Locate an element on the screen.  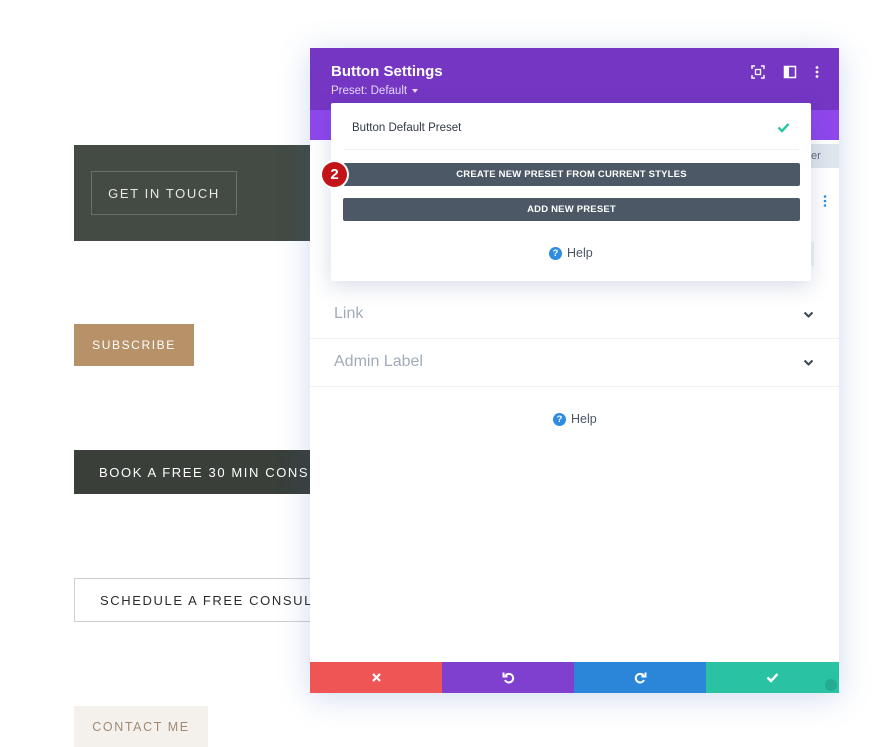
resize-handle is located at coordinates (831, 685).